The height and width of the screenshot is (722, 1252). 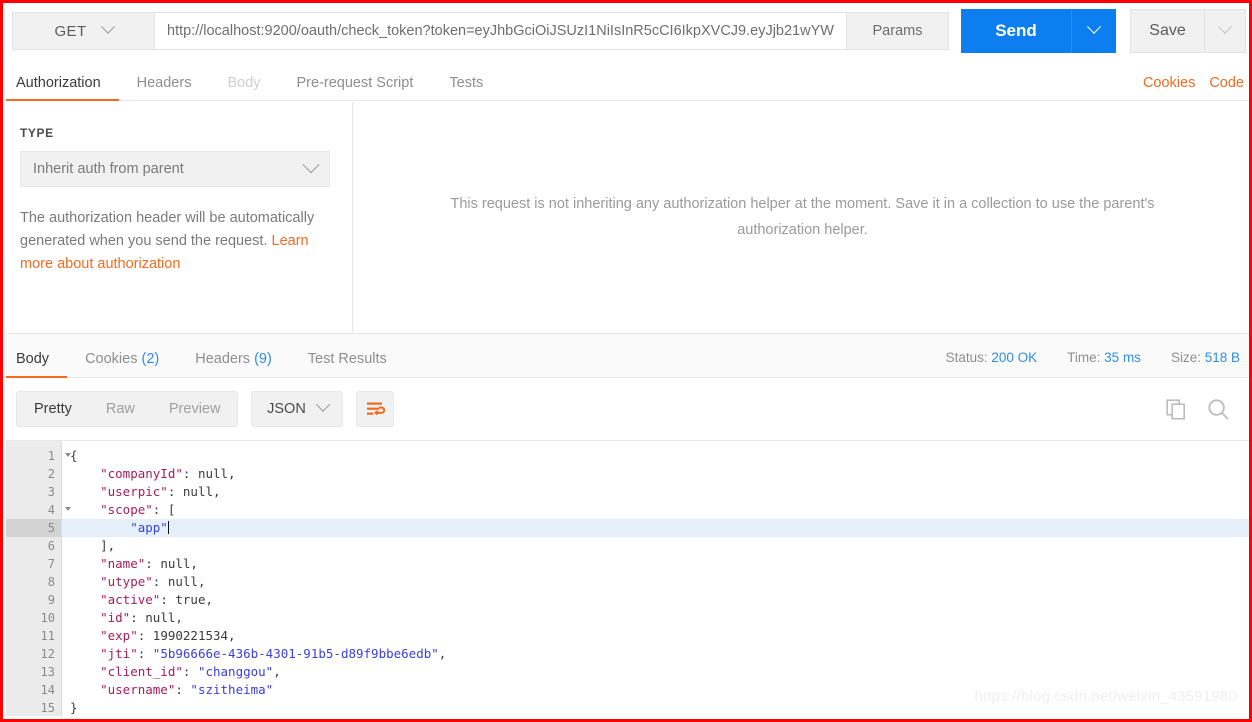 What do you see at coordinates (286, 409) in the screenshot?
I see `response-format-value: JSON` at bounding box center [286, 409].